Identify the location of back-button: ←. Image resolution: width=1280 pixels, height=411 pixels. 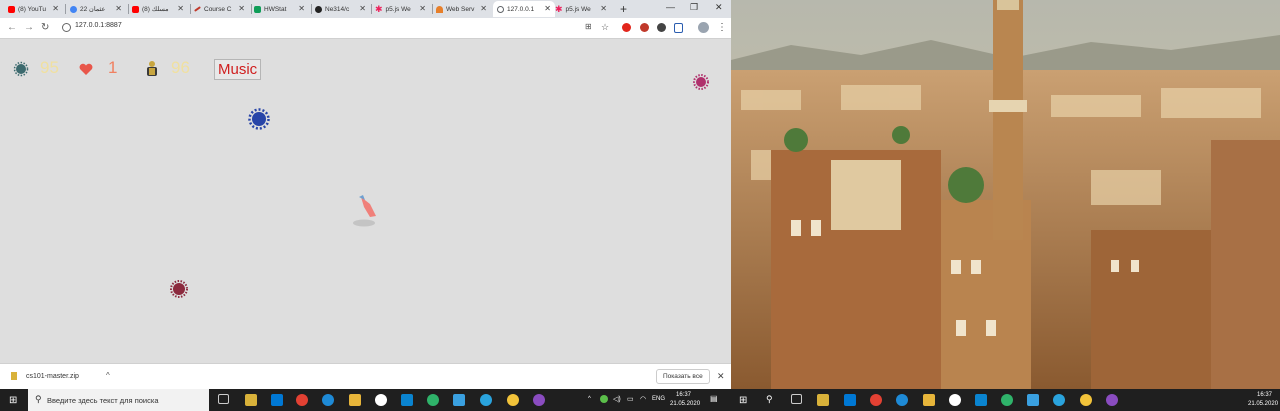
(12, 27).